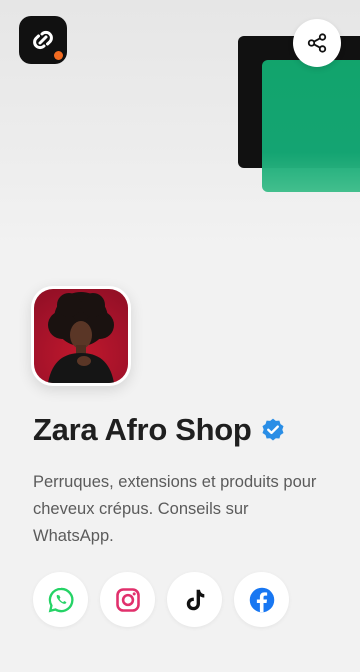 Image resolution: width=360 pixels, height=672 pixels. I want to click on profile-name: Zara Afro Shop, so click(142, 429).